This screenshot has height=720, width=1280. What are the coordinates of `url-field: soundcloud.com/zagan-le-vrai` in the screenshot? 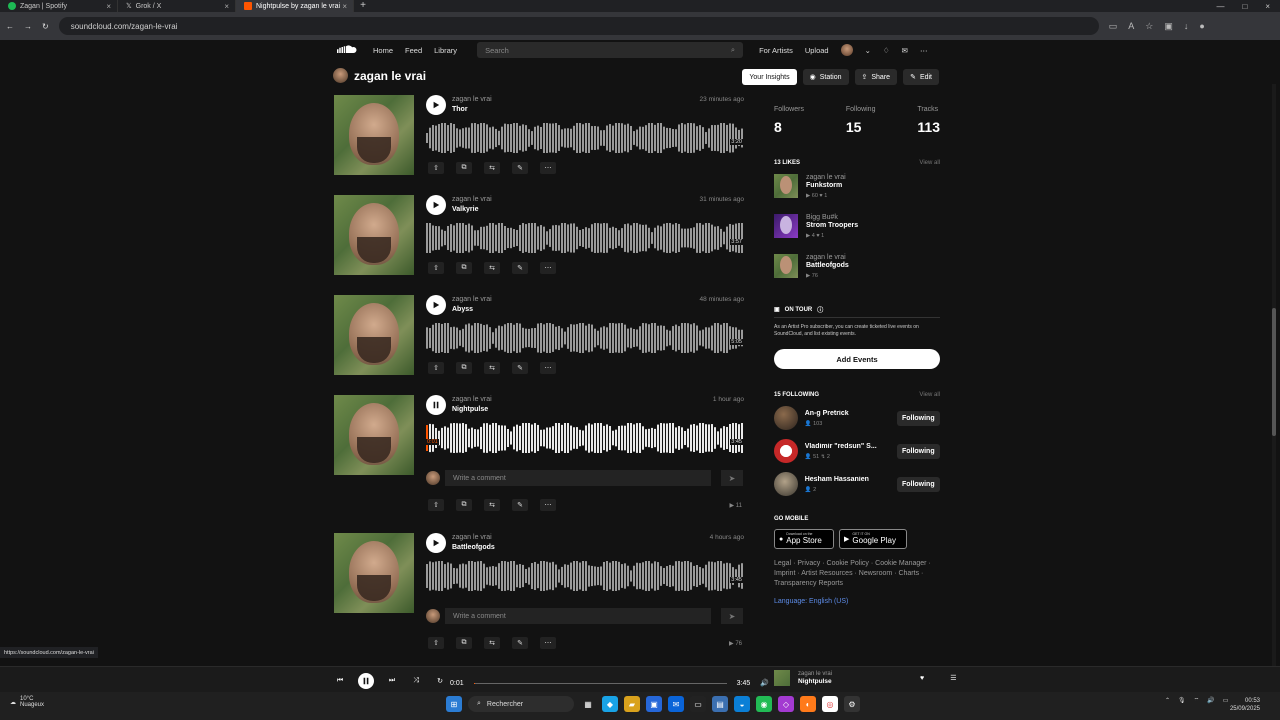 It's located at (578, 26).